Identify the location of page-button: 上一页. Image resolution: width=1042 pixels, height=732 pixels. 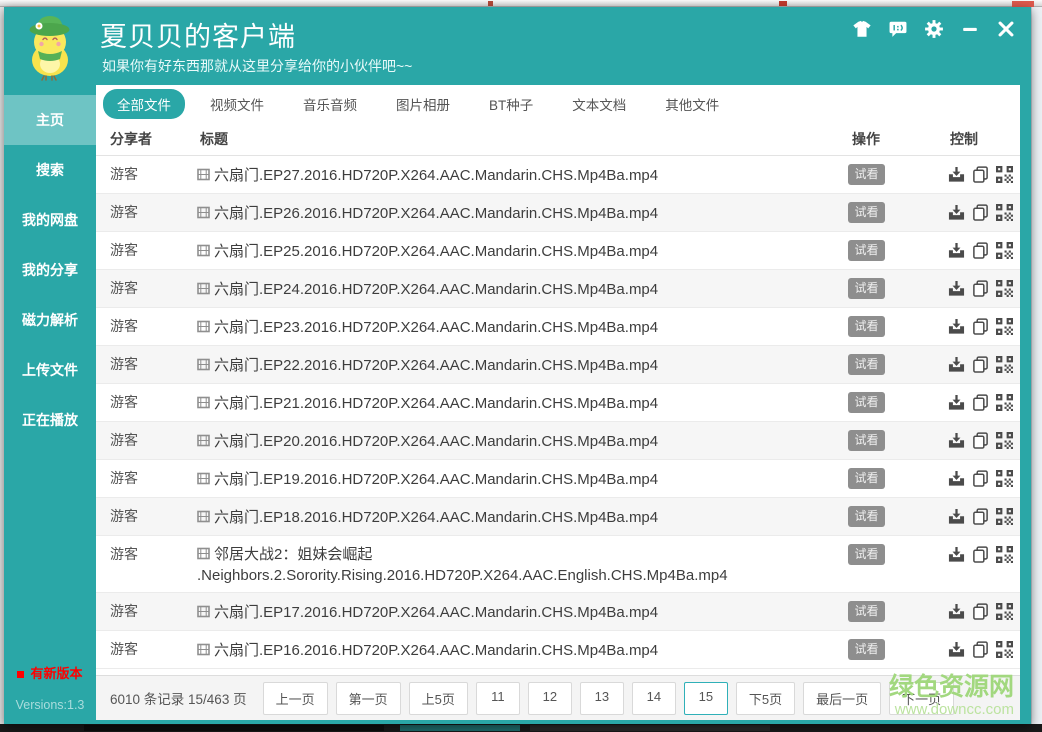
(295, 698).